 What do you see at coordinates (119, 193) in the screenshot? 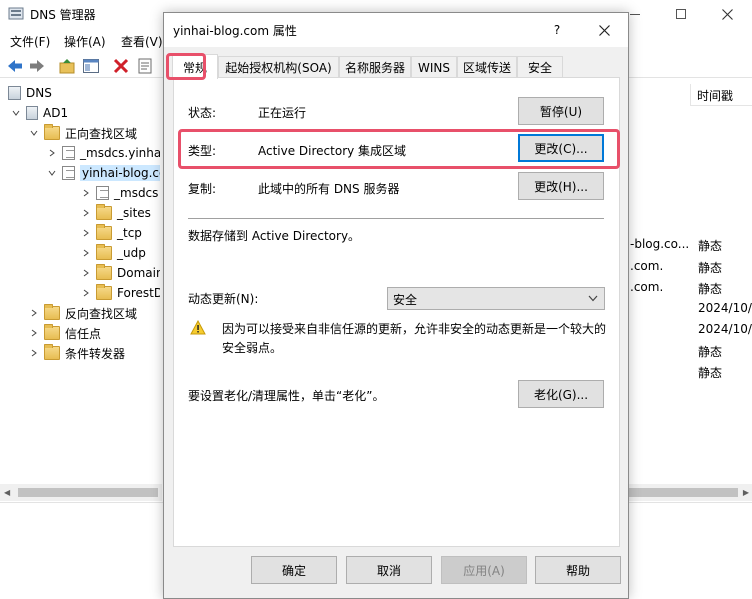
I see `tree-item-sub-msdcs: _msdcs` at bounding box center [119, 193].